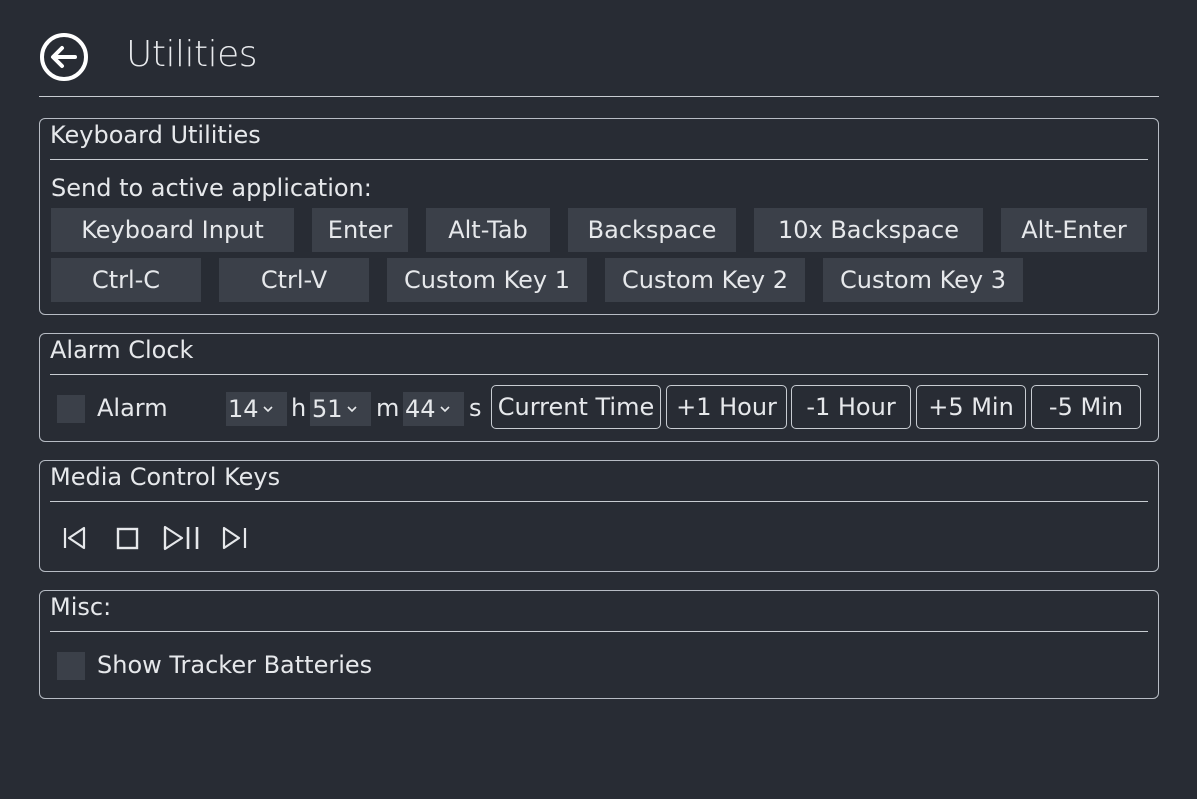 The height and width of the screenshot is (799, 1197). Describe the element at coordinates (132, 408) in the screenshot. I see `alarm-label: Alarm` at that location.